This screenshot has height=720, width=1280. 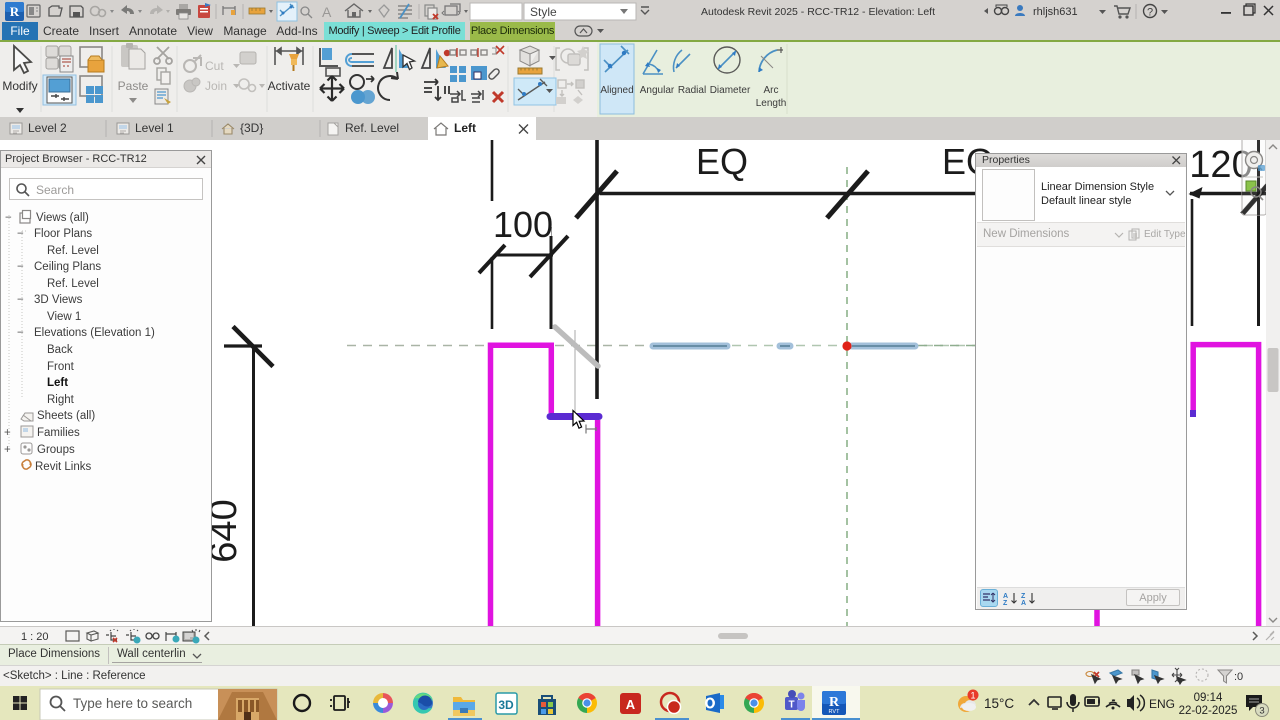 I want to click on svg-text: 3D, so click(x=506, y=705).